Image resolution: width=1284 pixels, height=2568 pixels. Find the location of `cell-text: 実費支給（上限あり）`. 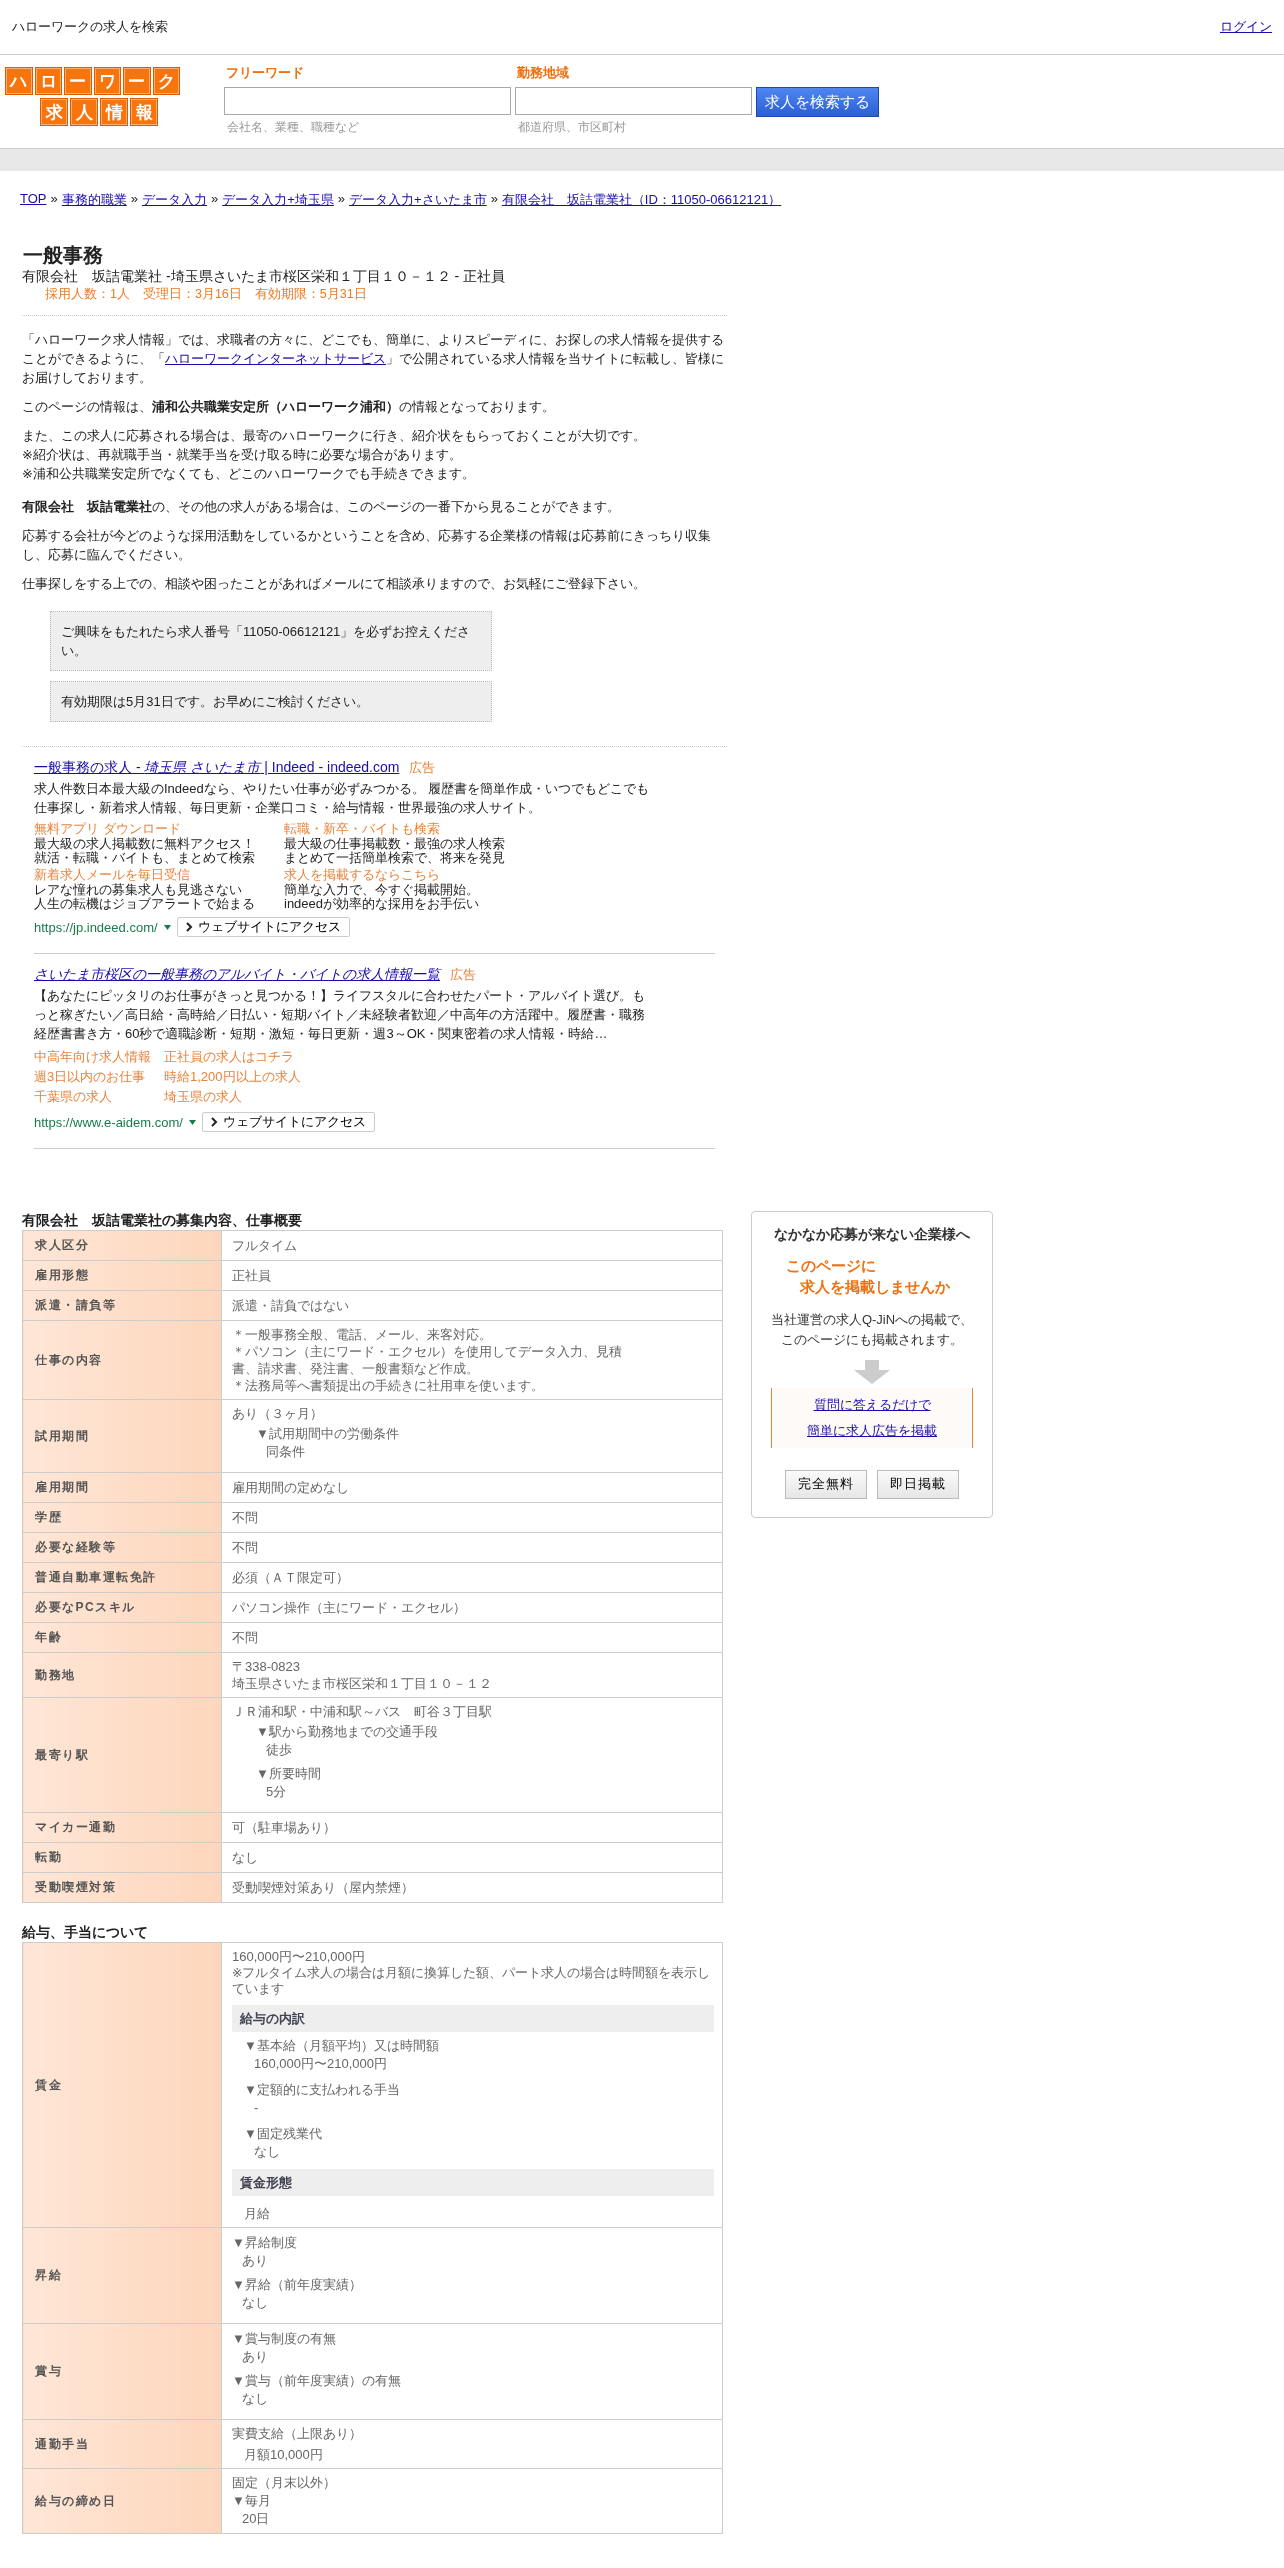

cell-text: 実費支給（上限あり） is located at coordinates (297, 2433).